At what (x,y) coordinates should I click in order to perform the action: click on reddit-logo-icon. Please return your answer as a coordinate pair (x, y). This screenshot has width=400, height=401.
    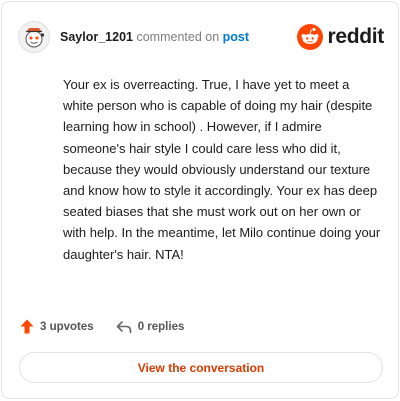
    Looking at the image, I should click on (310, 37).